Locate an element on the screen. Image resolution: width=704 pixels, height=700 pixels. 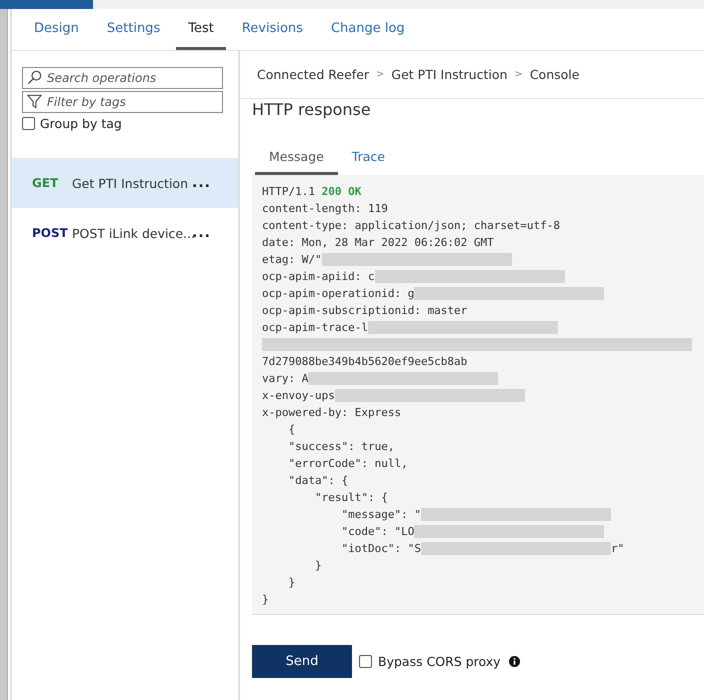
code-line: content-length: 119 is located at coordinates (325, 208).